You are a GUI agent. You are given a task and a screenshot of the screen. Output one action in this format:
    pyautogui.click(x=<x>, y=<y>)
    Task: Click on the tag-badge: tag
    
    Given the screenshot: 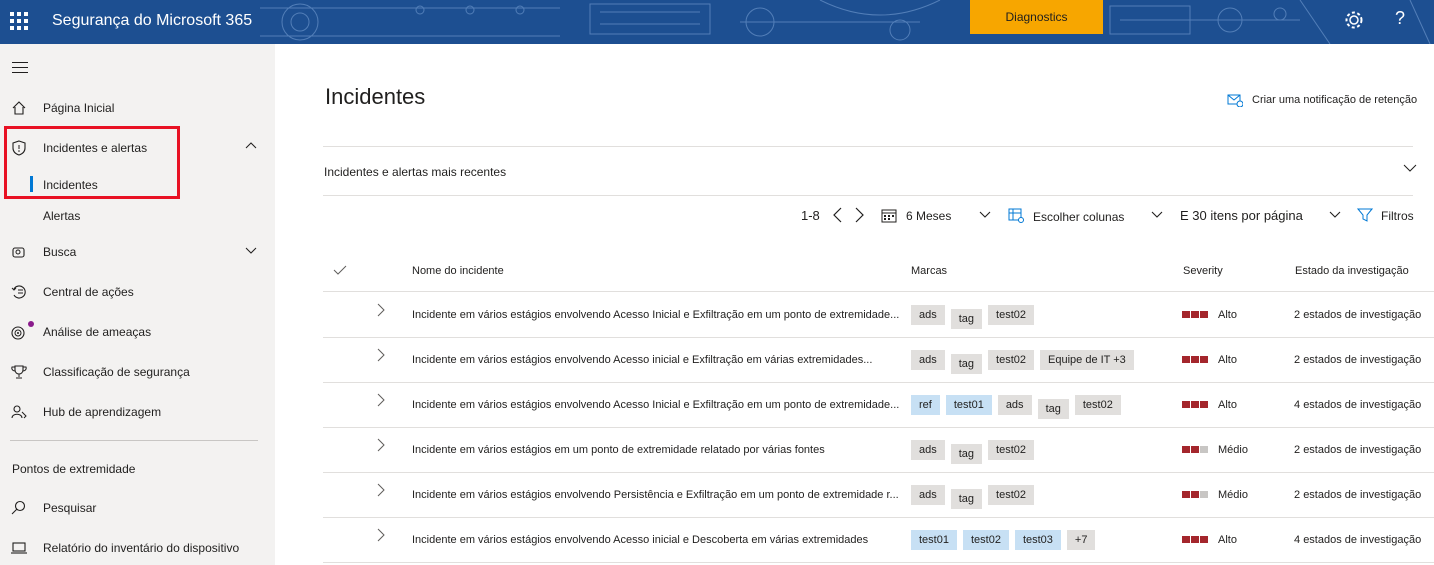 What is the action you would take?
    pyautogui.click(x=966, y=454)
    